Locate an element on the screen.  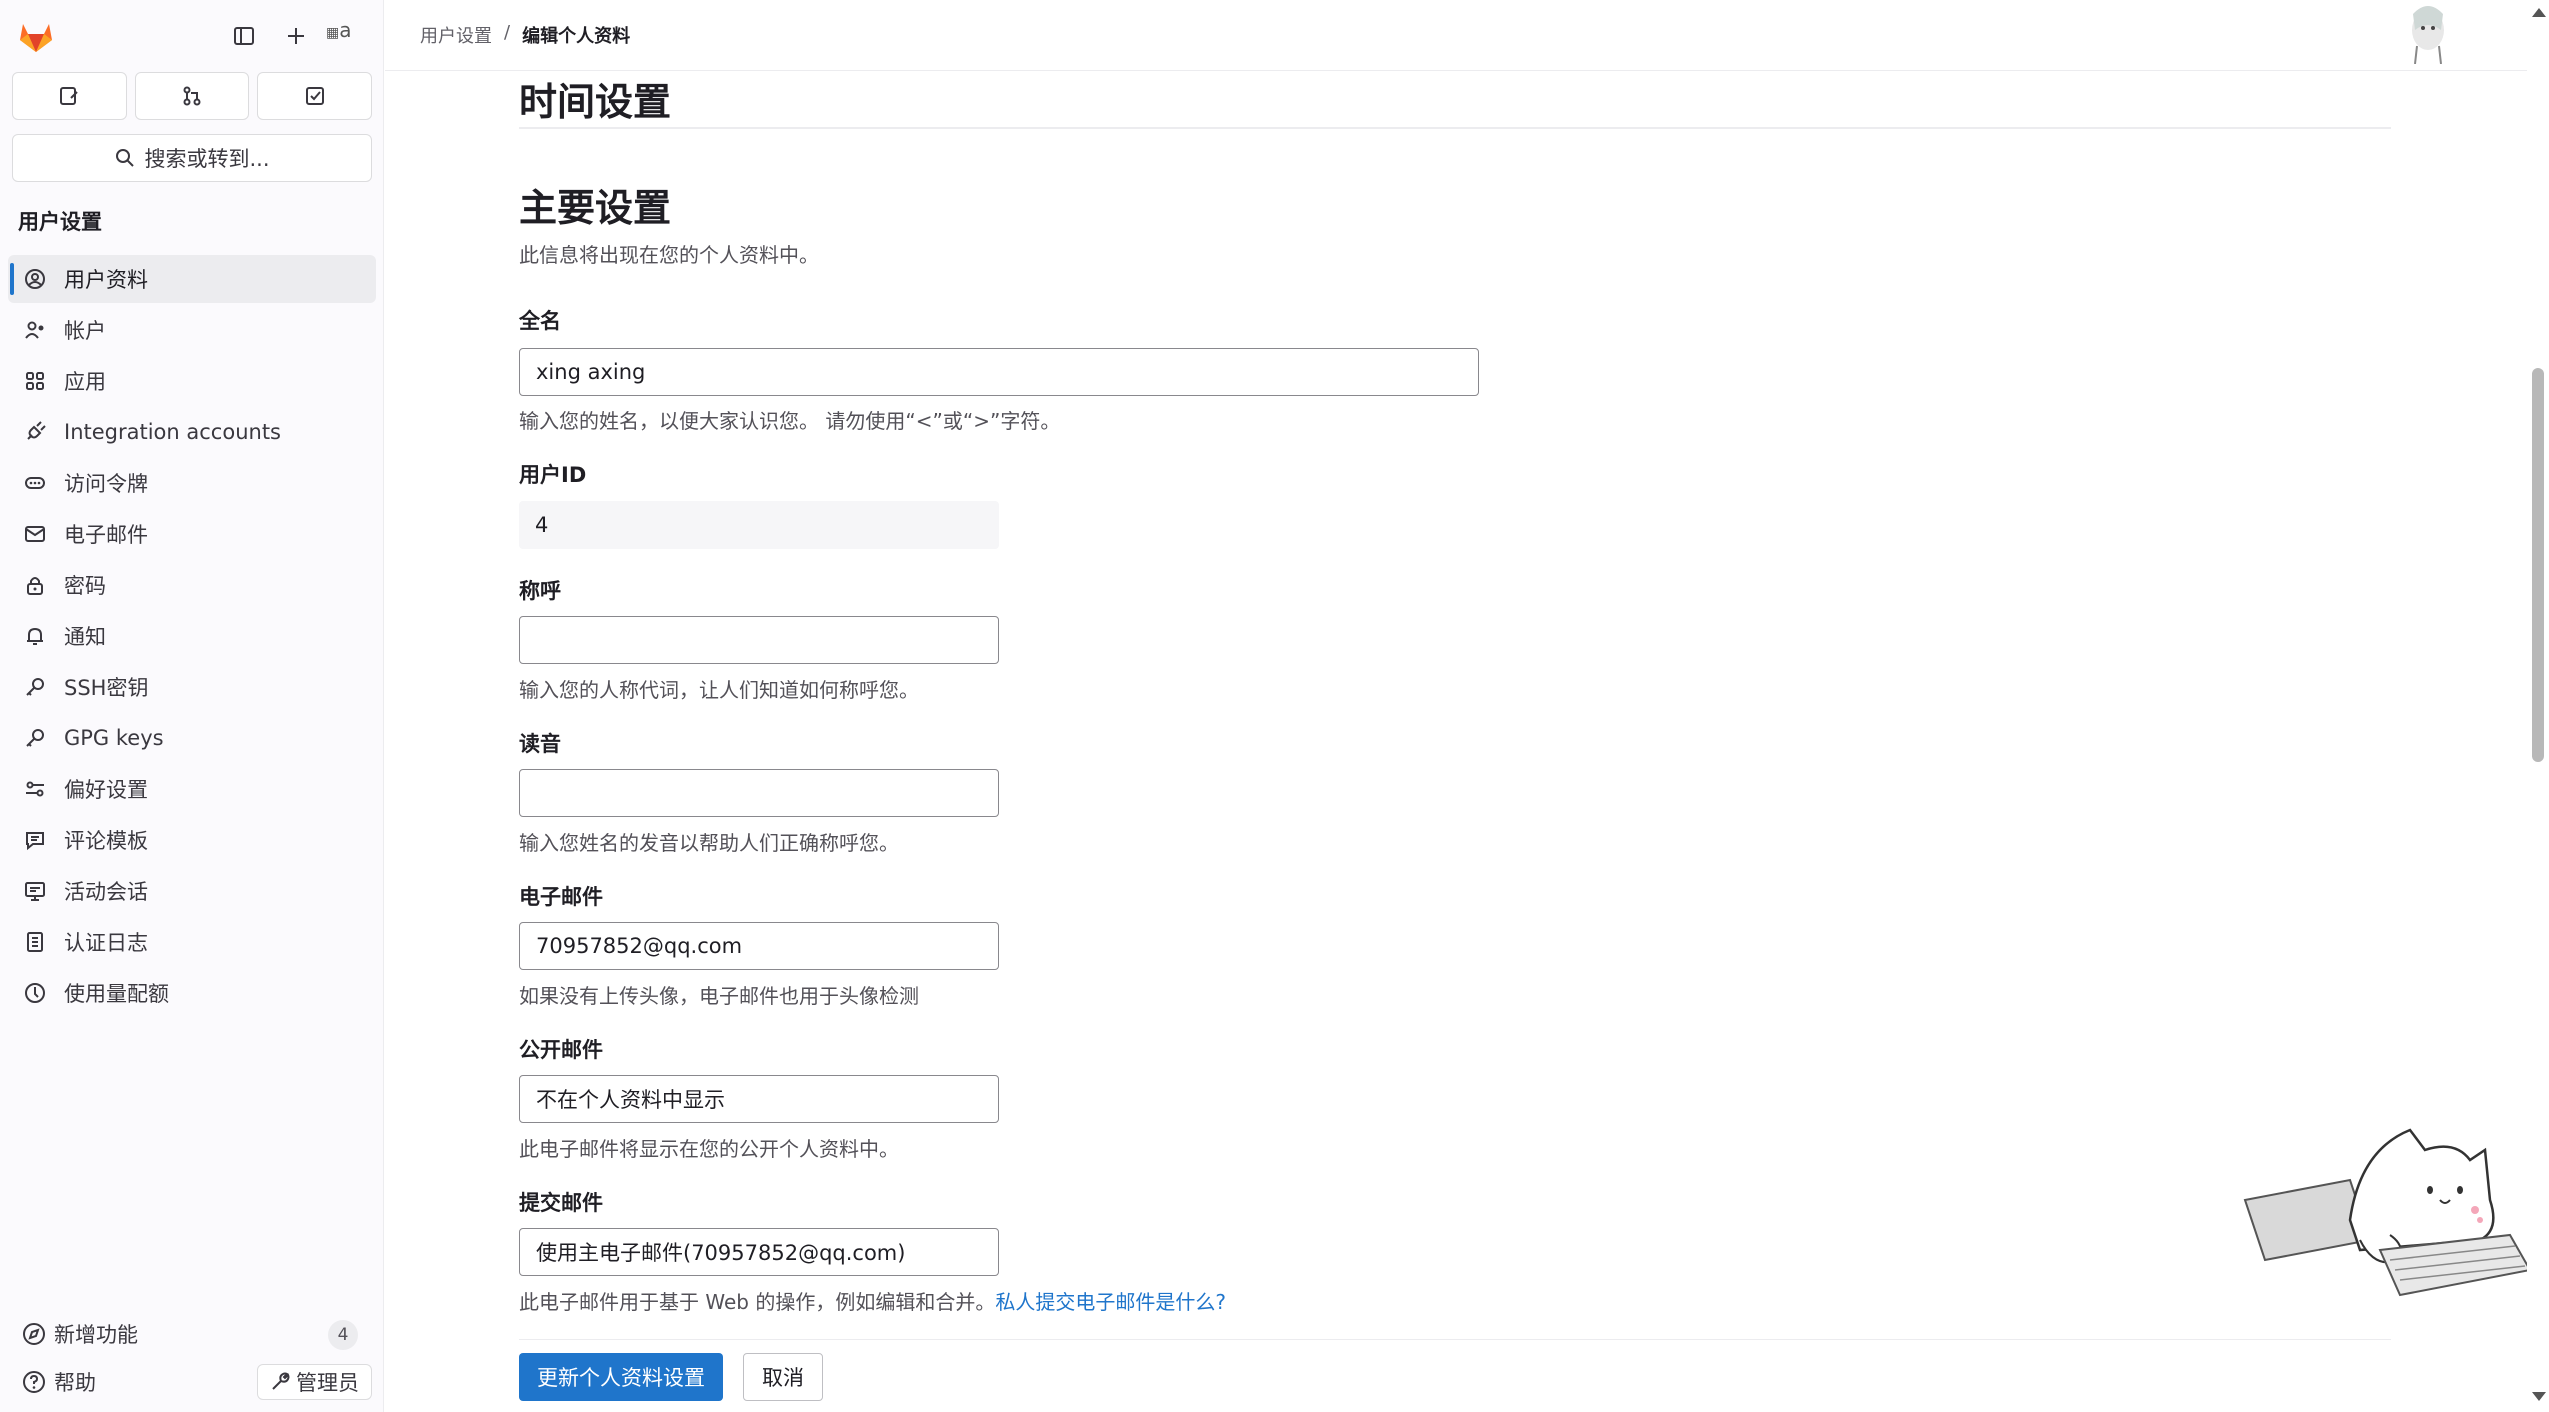
page-scrollbar is located at coordinates (2538, 706).